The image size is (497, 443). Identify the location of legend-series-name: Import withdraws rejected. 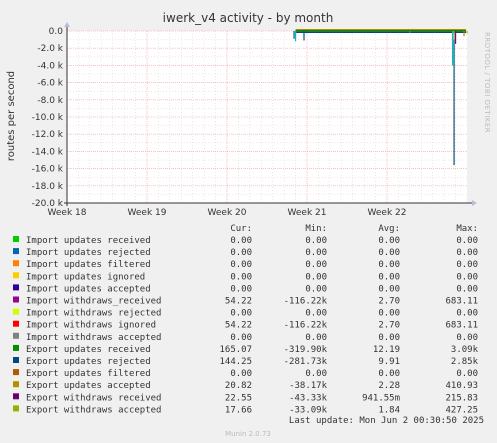
(93, 314).